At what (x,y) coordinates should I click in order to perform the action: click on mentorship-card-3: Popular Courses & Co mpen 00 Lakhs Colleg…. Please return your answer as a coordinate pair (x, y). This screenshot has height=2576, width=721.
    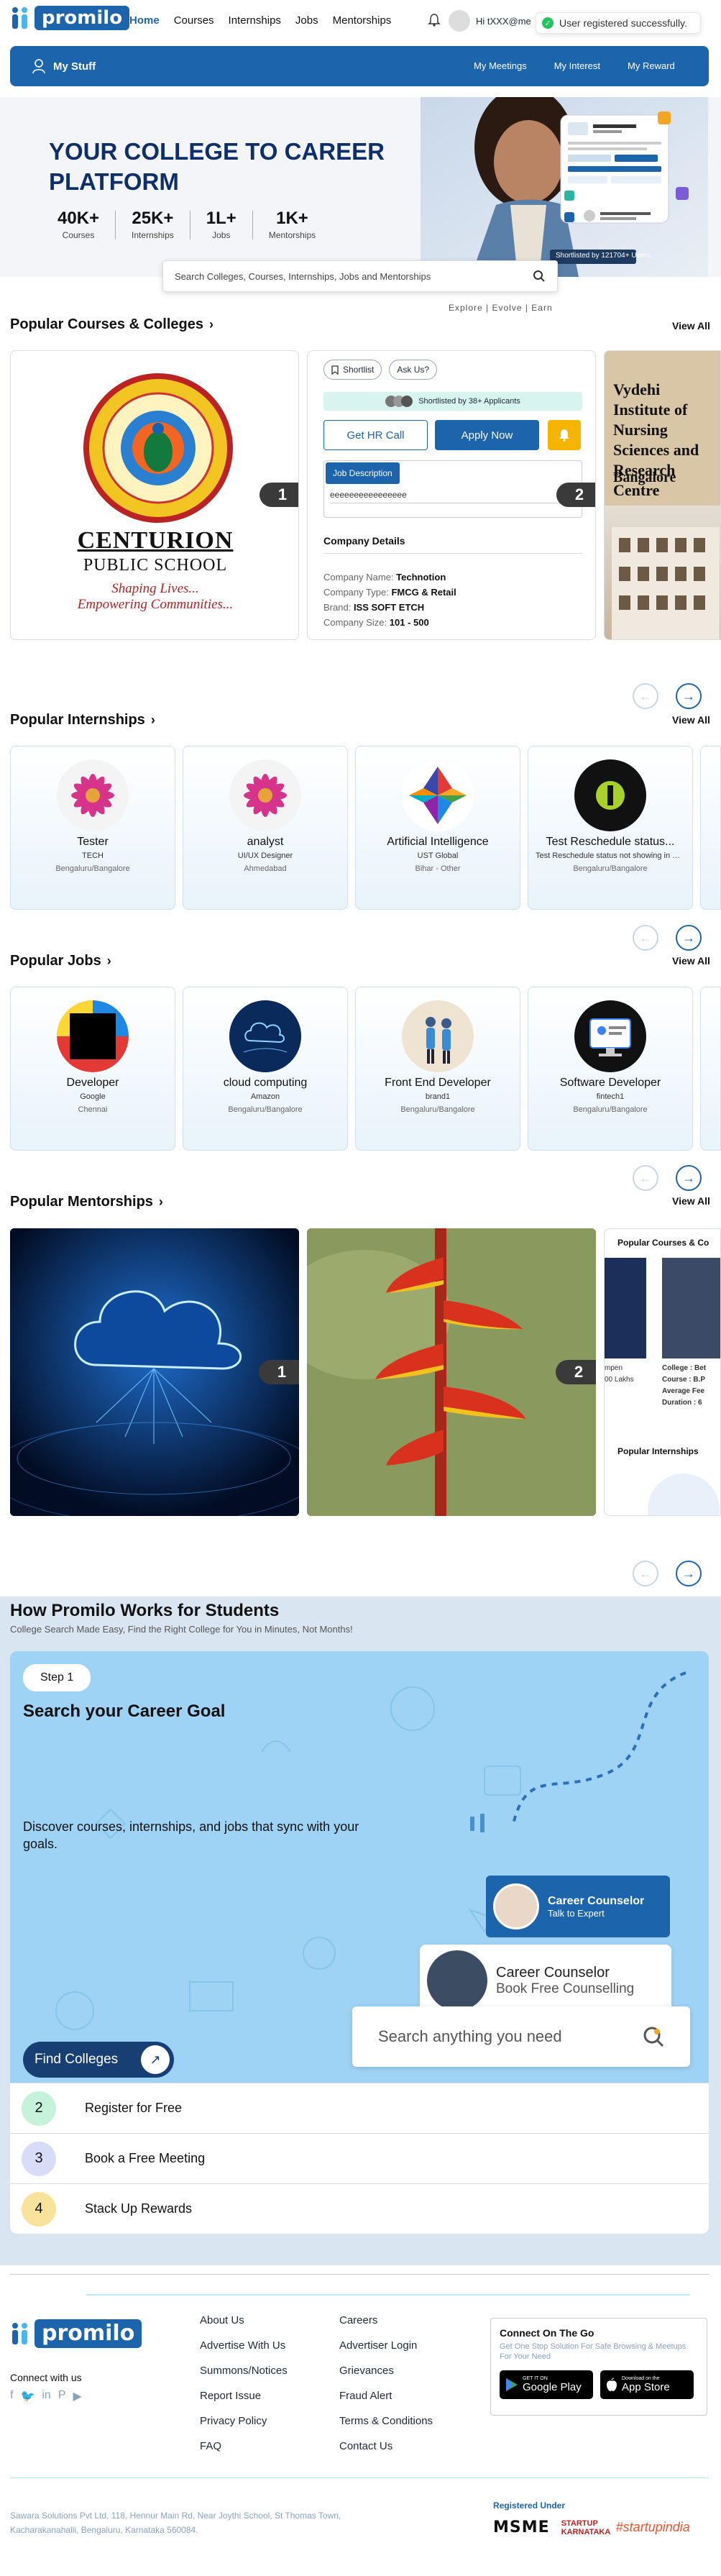
    Looking at the image, I should click on (663, 1372).